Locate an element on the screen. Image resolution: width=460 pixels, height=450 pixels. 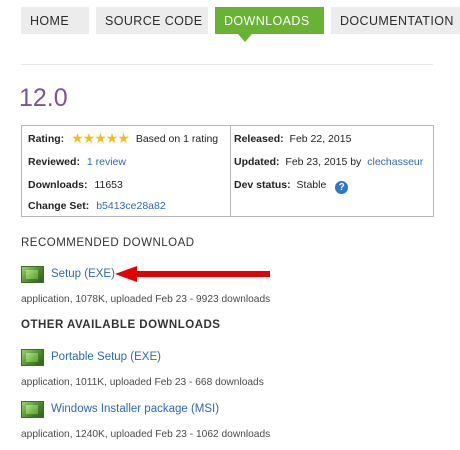
changeset-label: Change Set: is located at coordinates (59, 206).